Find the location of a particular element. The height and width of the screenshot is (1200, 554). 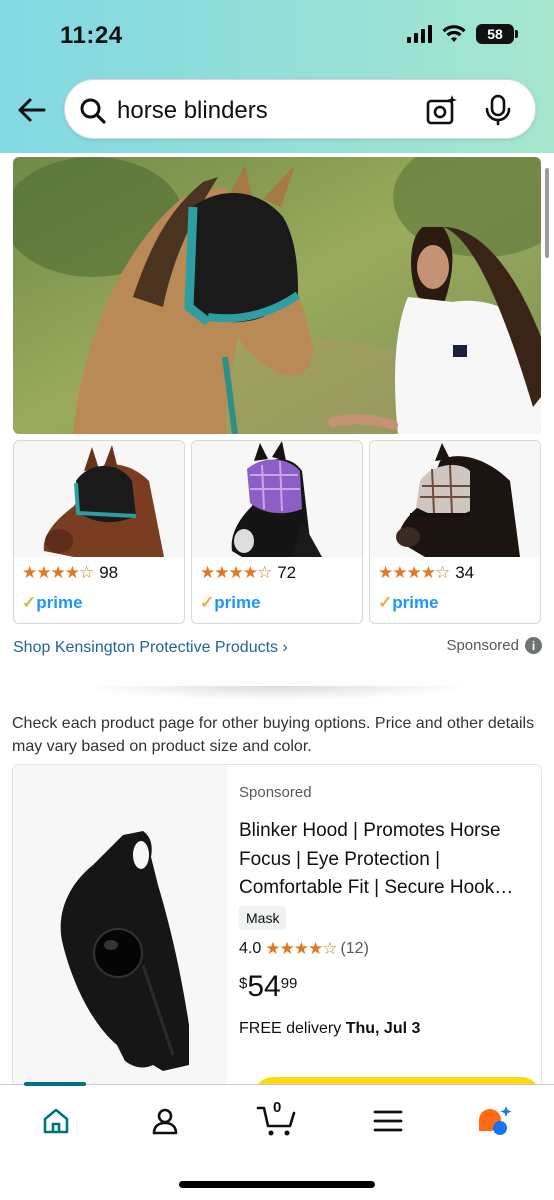

status-time: 11:24 is located at coordinates (91, 35).